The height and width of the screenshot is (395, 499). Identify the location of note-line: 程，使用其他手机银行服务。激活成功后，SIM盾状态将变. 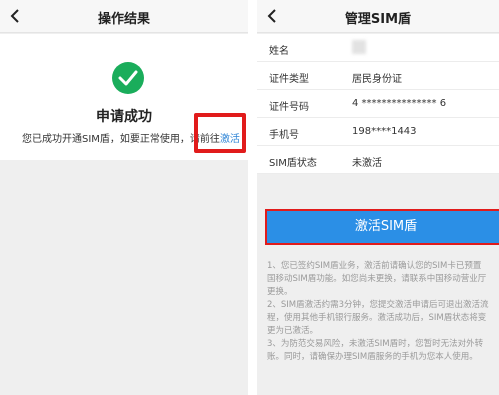
(377, 318).